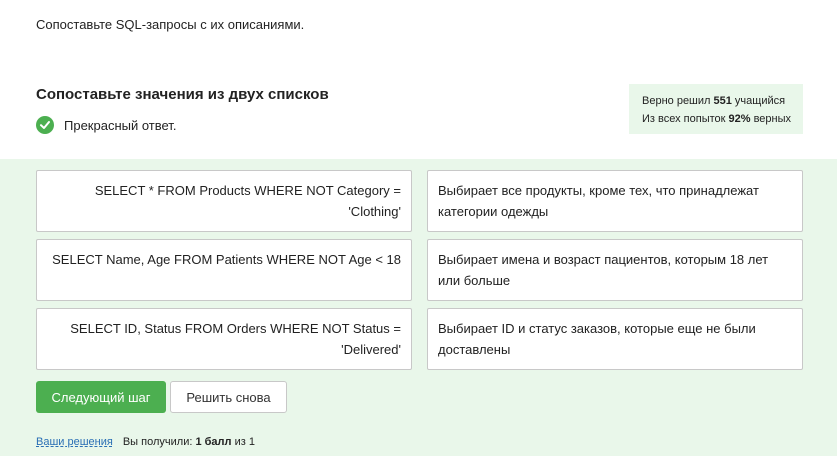 The image size is (837, 456). Describe the element at coordinates (120, 125) in the screenshot. I see `feedback-text: Прекрасный ответ.` at that location.